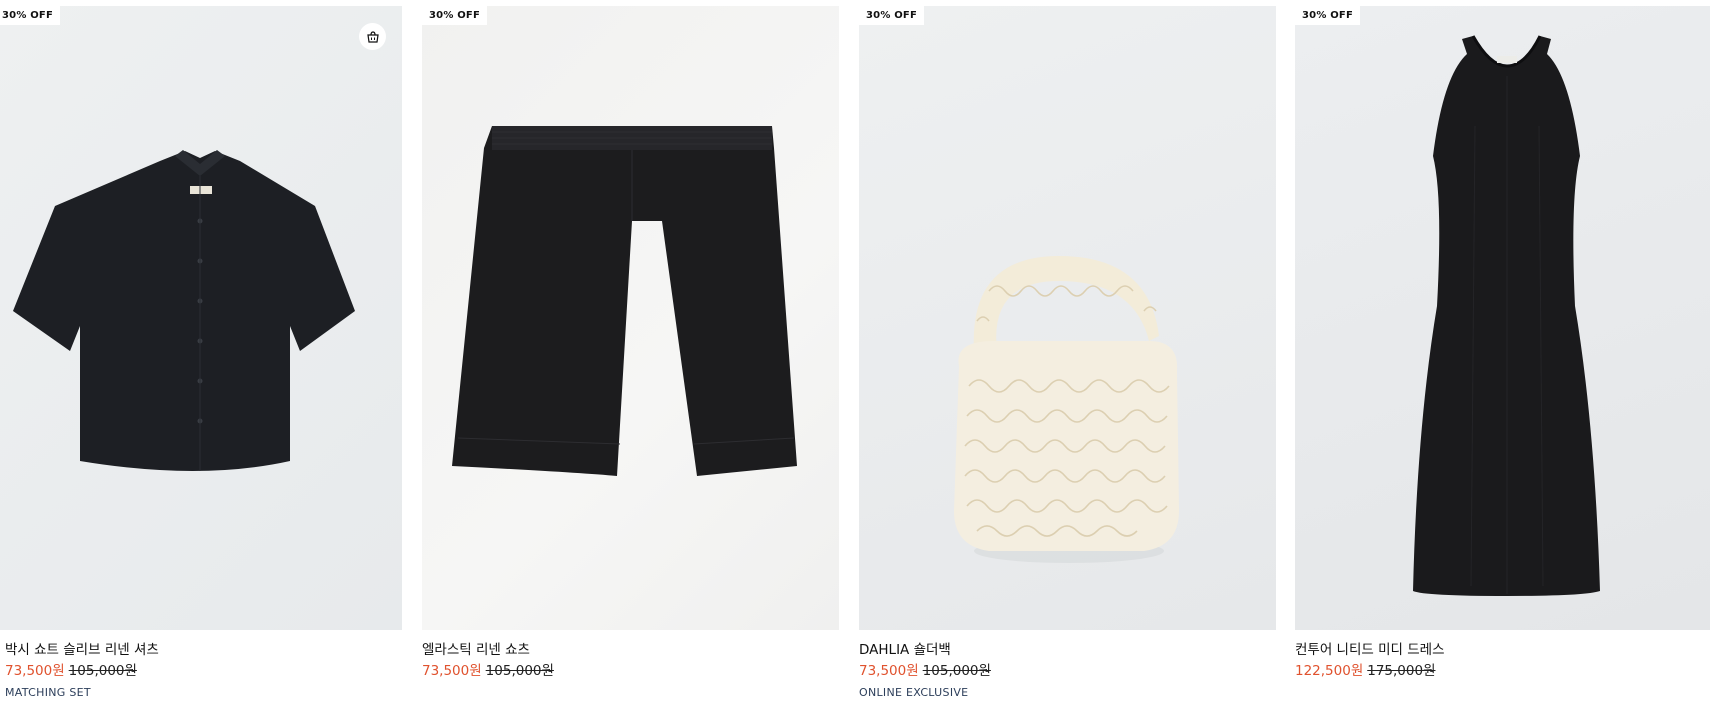 This screenshot has width=1710, height=706. Describe the element at coordinates (48, 692) in the screenshot. I see `product-tag: MATCHING SET` at that location.